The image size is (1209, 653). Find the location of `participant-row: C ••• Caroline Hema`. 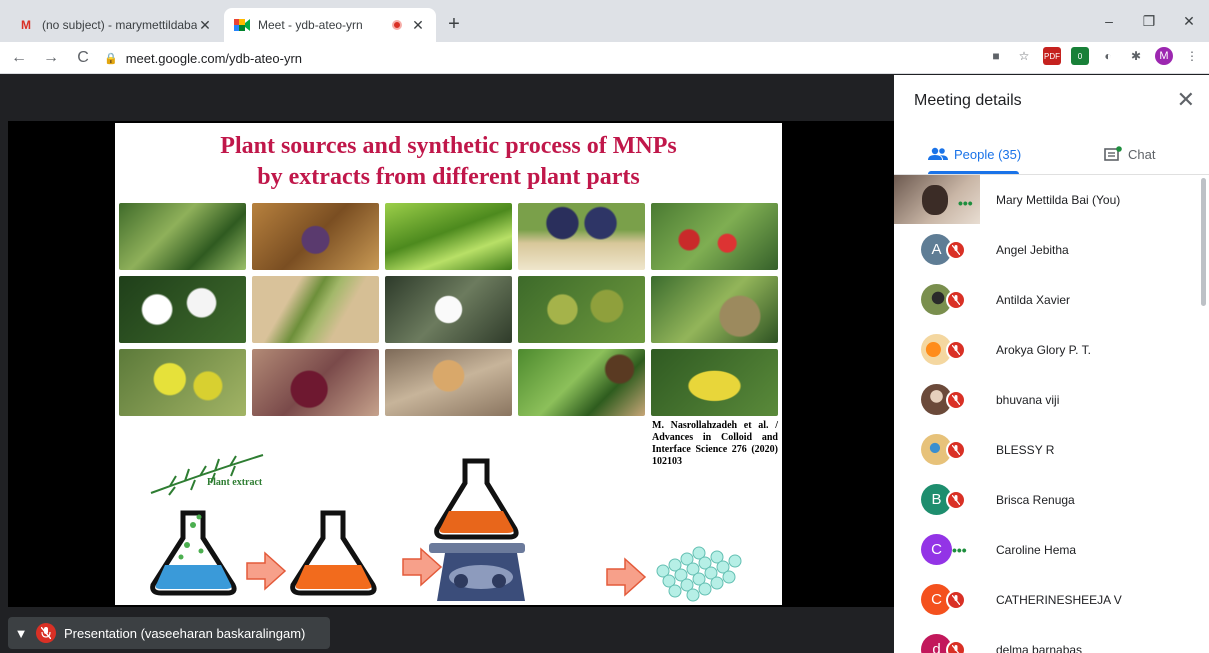

participant-row: C ••• Caroline Hema is located at coordinates (1051, 549).